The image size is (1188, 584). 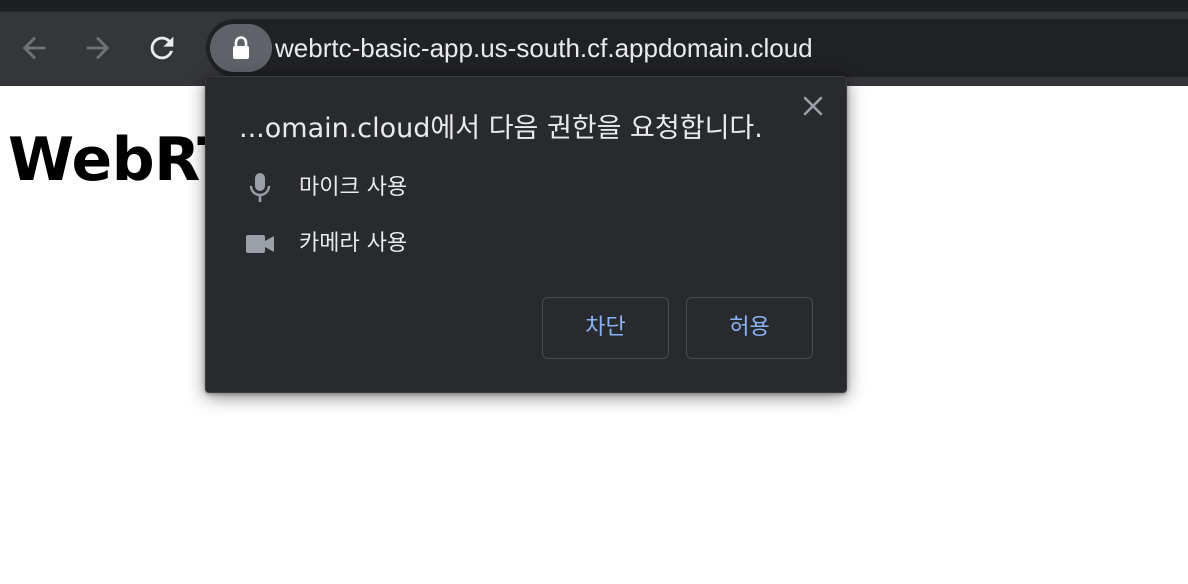 I want to click on forward-button, so click(x=98, y=48).